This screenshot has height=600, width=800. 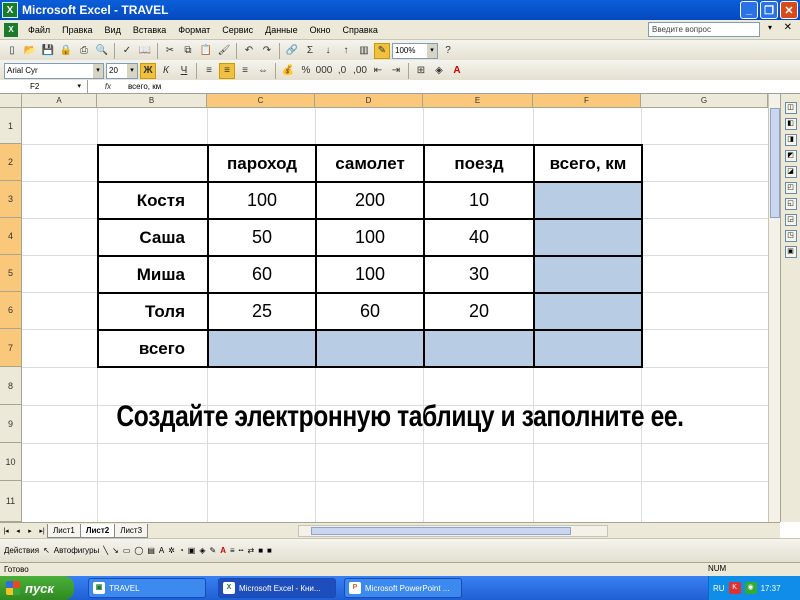 What do you see at coordinates (48, 51) in the screenshot?
I see `save-icon: 💾` at bounding box center [48, 51].